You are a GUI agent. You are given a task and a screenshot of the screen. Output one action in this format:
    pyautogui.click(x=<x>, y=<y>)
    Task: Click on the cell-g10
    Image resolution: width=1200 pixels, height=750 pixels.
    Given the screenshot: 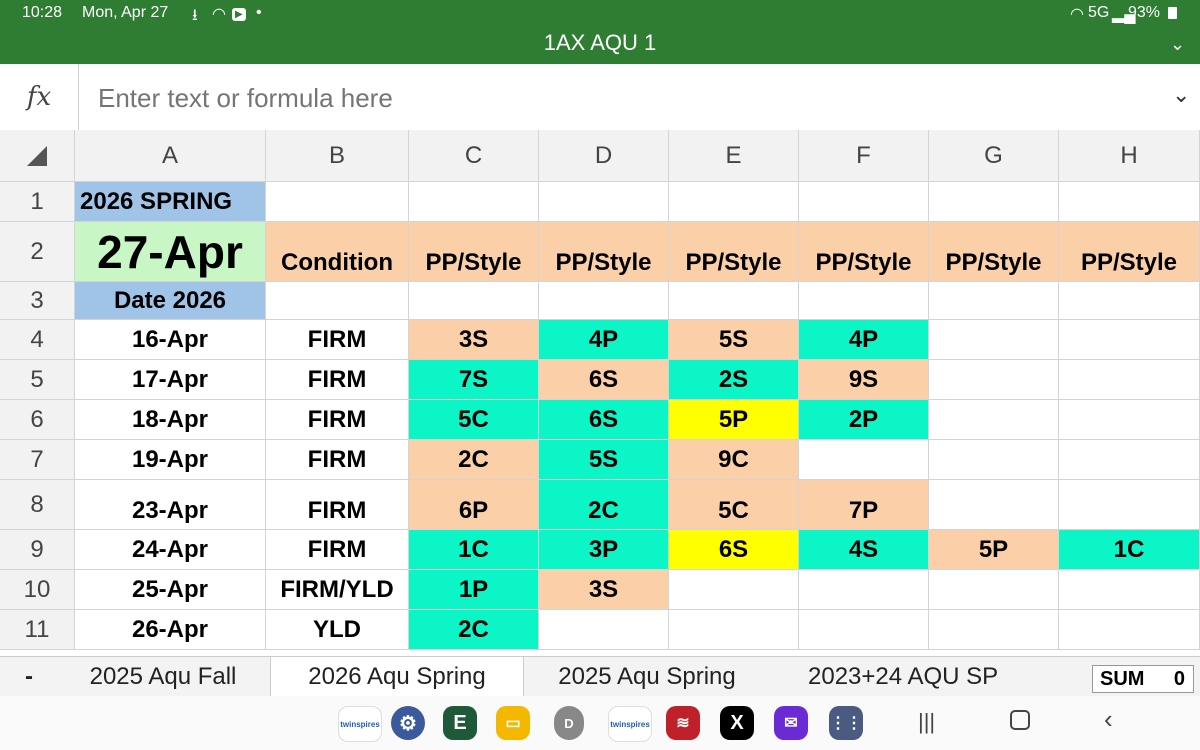 What is the action you would take?
    pyautogui.click(x=994, y=590)
    